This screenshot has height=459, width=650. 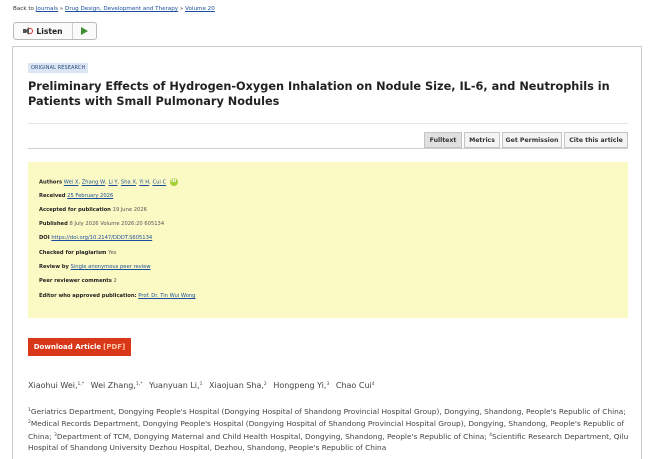 I want to click on editor-link: Prof. Dr. Tin Wui Wong, so click(x=166, y=296).